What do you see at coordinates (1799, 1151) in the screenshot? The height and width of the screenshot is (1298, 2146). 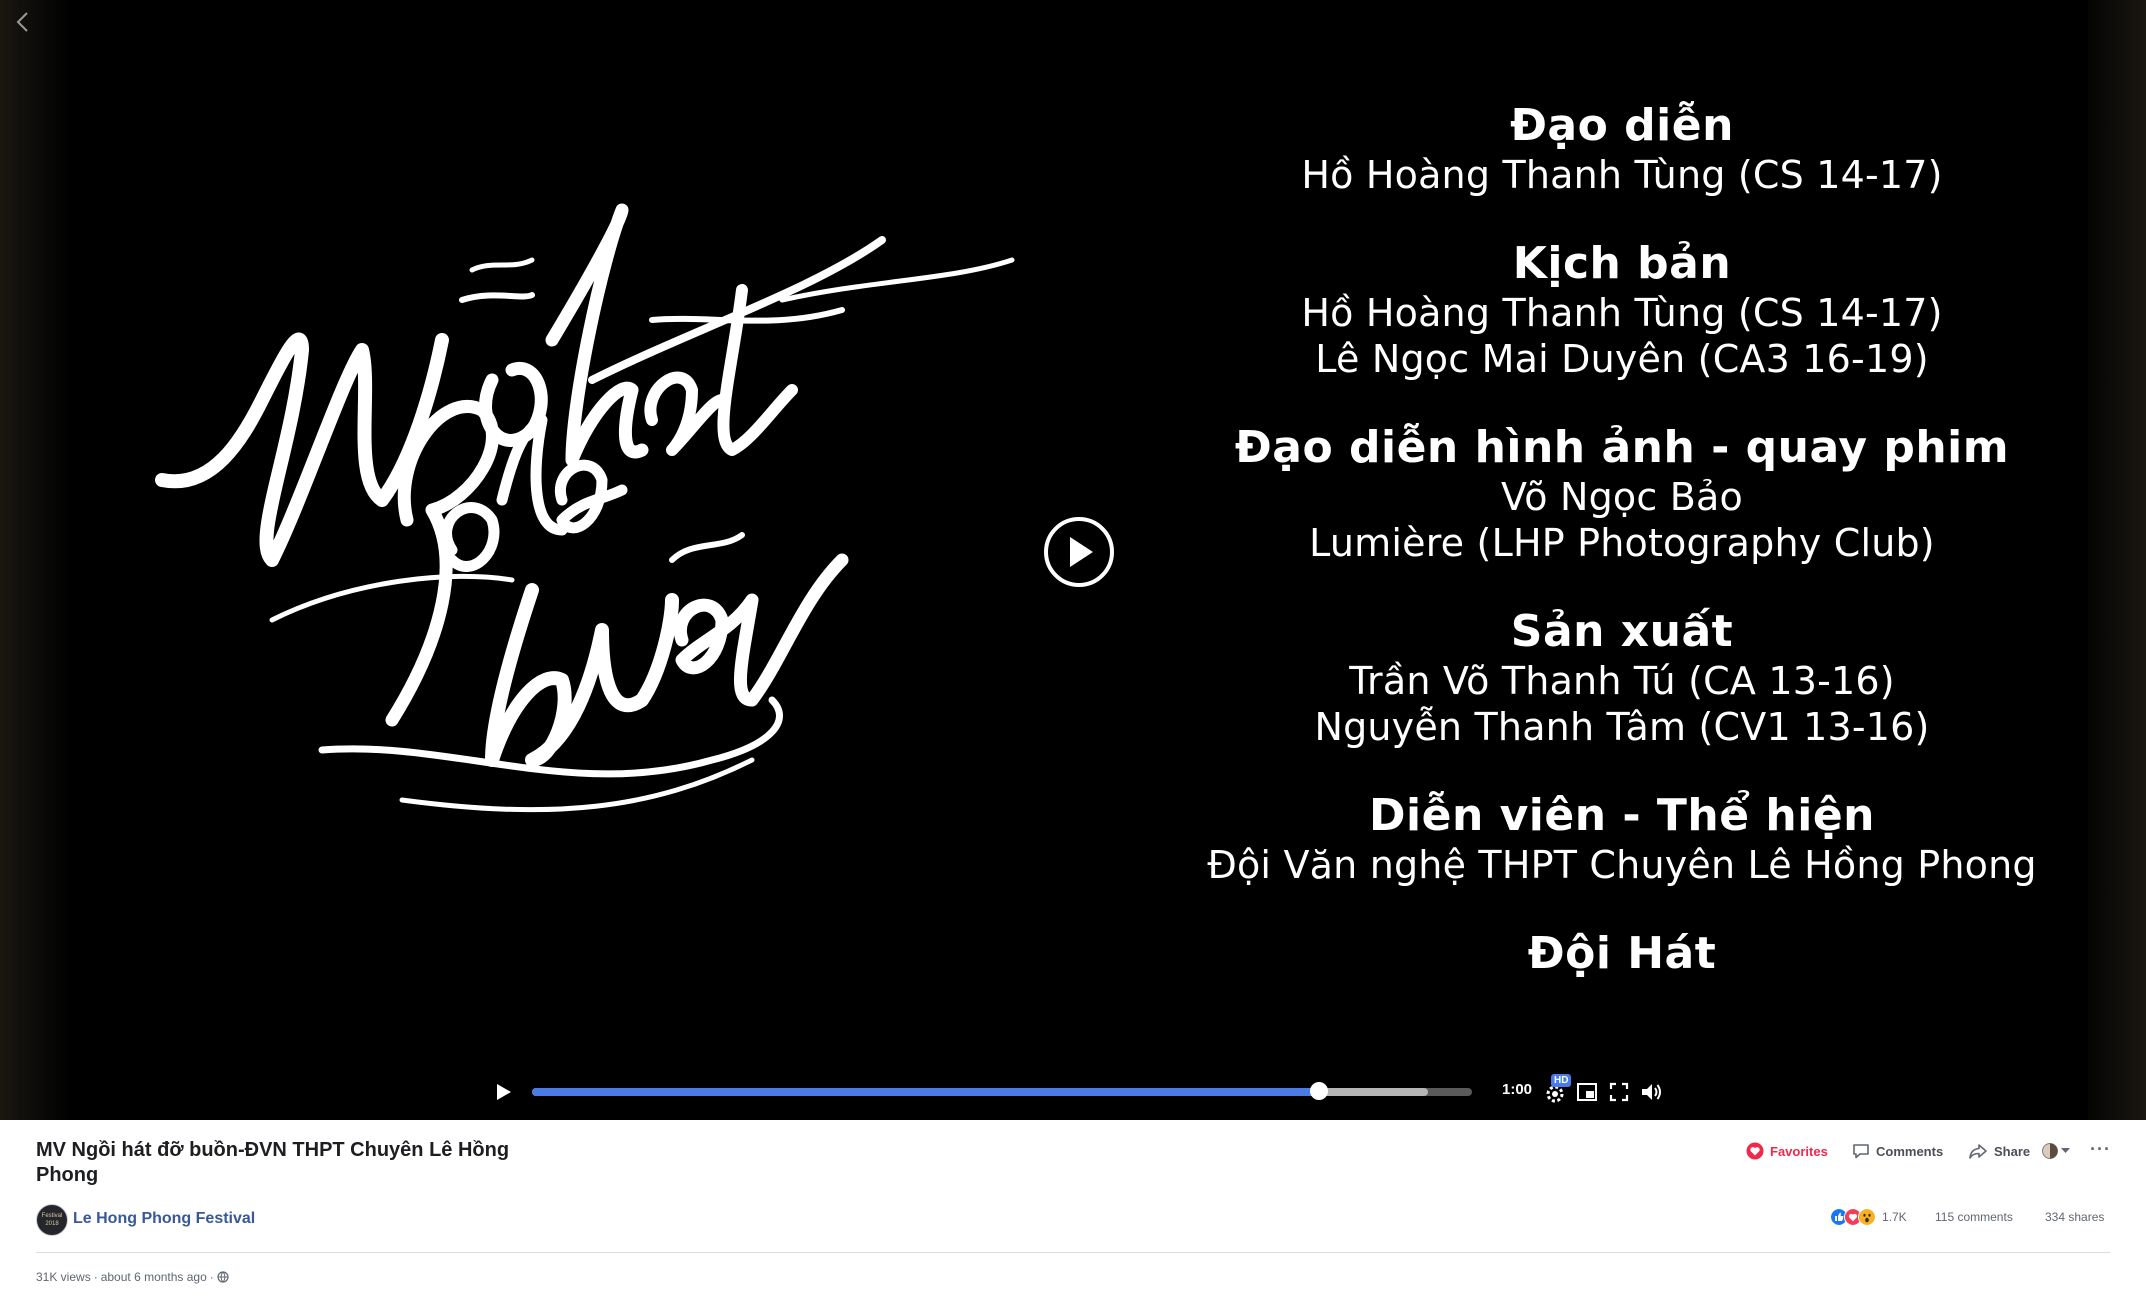 I see `favorites-label: Favorites` at bounding box center [1799, 1151].